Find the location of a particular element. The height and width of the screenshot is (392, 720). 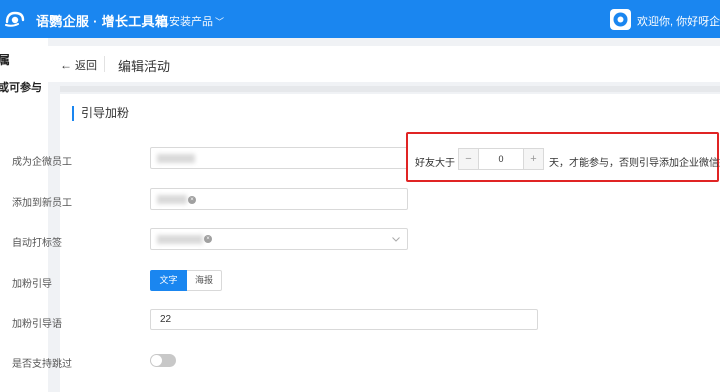

chevron-down-icon is located at coordinates (396, 239).